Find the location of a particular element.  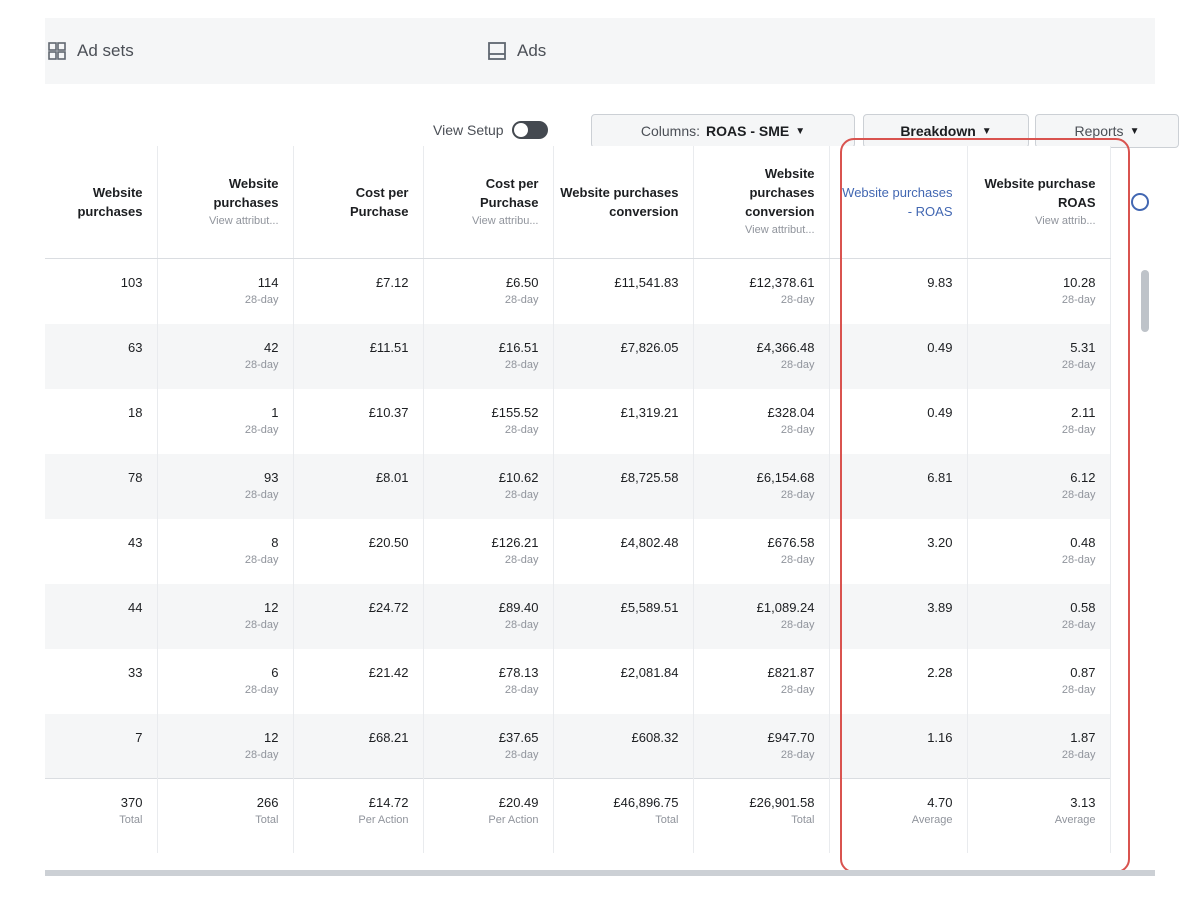

cell-value: £1,089.24 is located at coordinates (785, 607).